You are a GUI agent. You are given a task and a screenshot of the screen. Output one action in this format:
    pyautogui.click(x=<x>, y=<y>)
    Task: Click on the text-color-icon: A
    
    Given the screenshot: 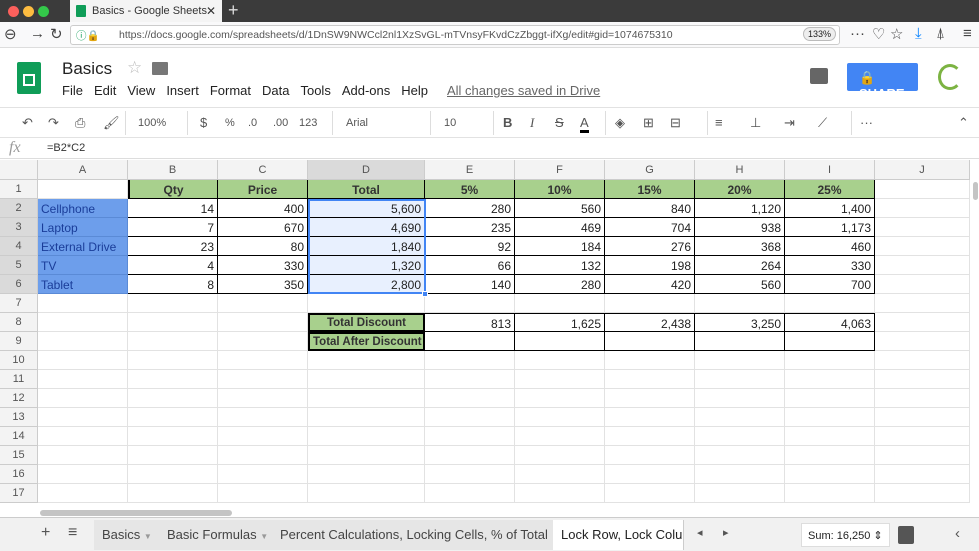 What is the action you would take?
    pyautogui.click(x=584, y=124)
    